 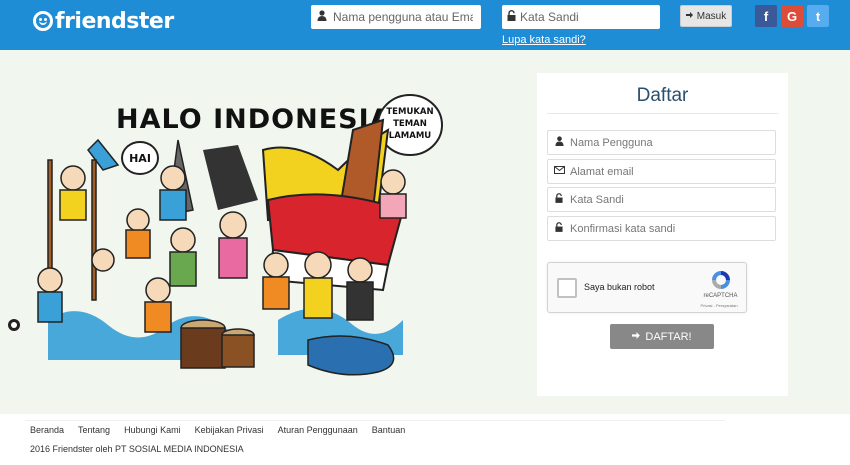 I want to click on recaptcha-checkbox, so click(x=567, y=288).